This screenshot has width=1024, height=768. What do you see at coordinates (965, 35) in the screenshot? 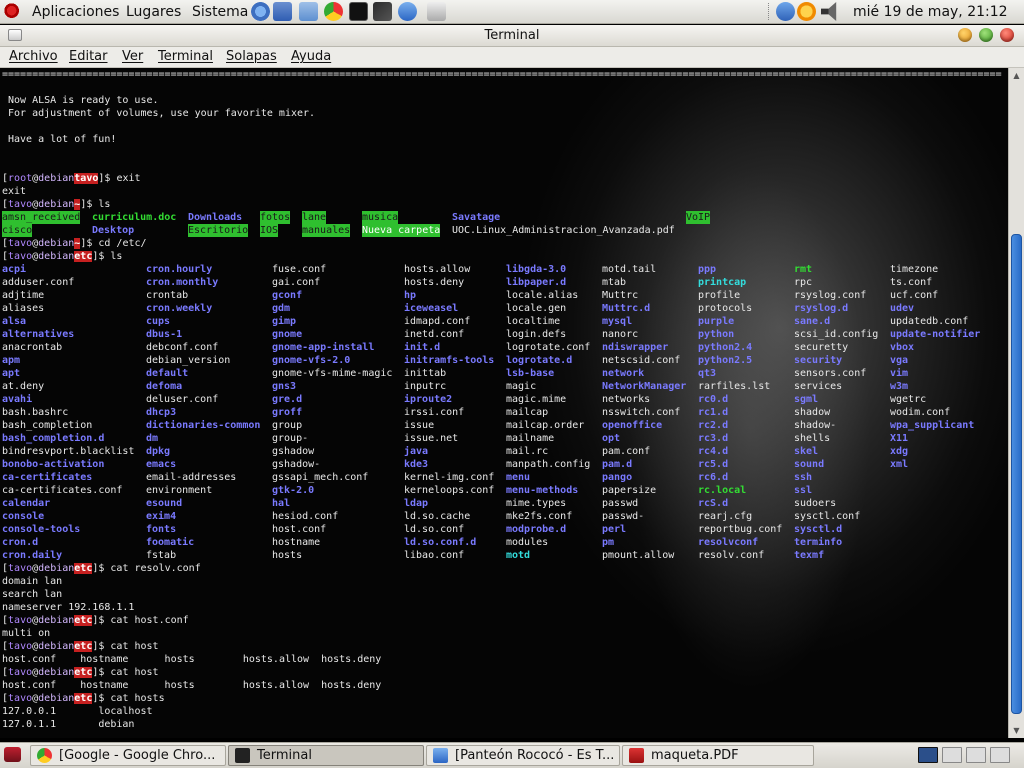
I see `minimize-button` at bounding box center [965, 35].